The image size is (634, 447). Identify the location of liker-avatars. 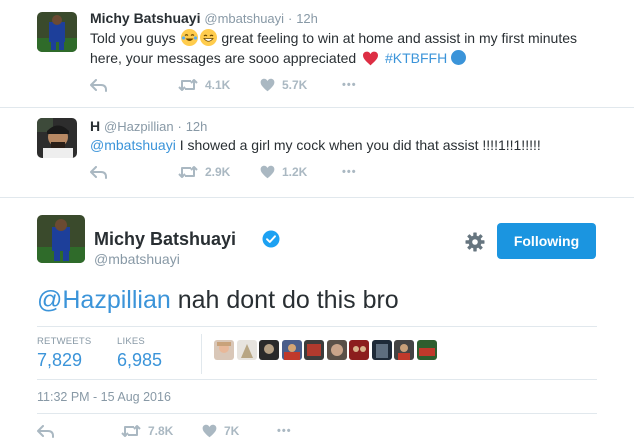
(326, 350).